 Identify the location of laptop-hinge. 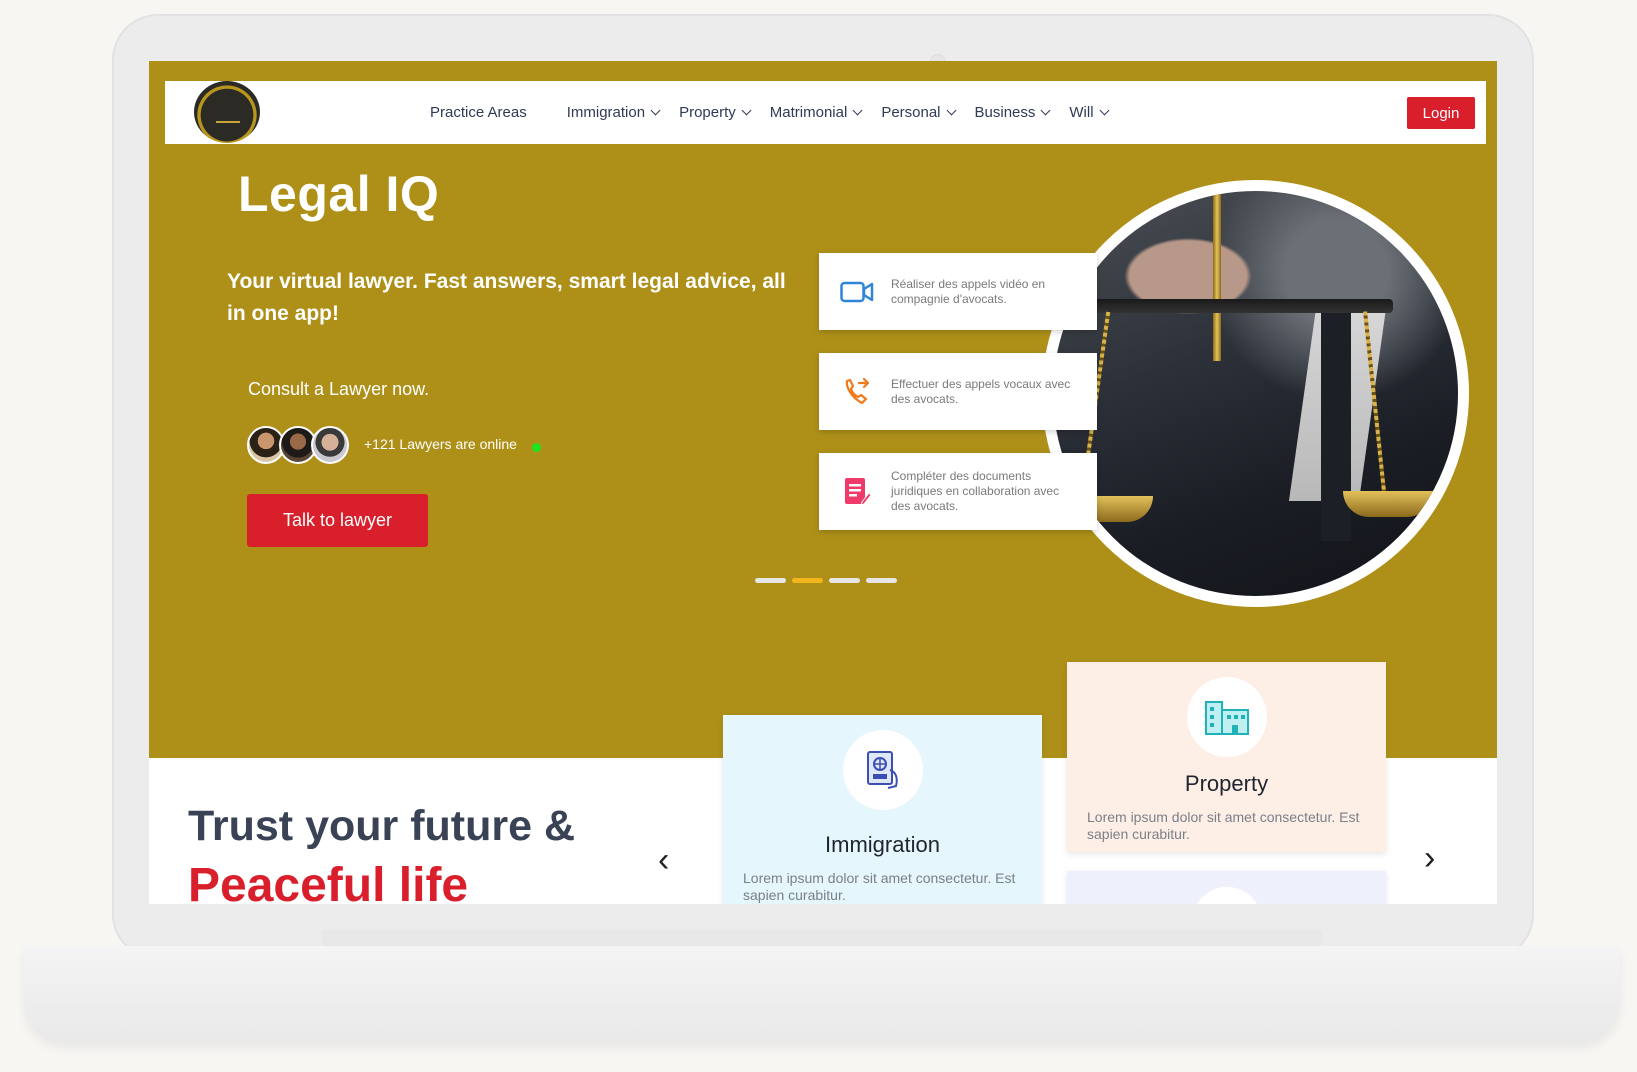
(822, 938).